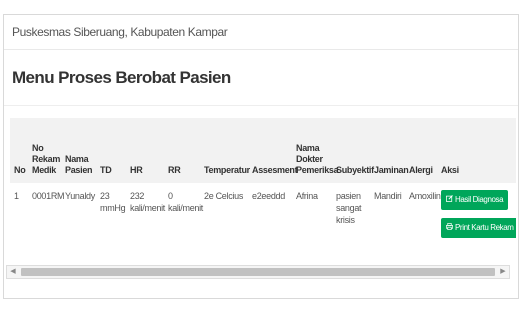  I want to click on col-header-jaminan: Jaminan, so click(389, 150).